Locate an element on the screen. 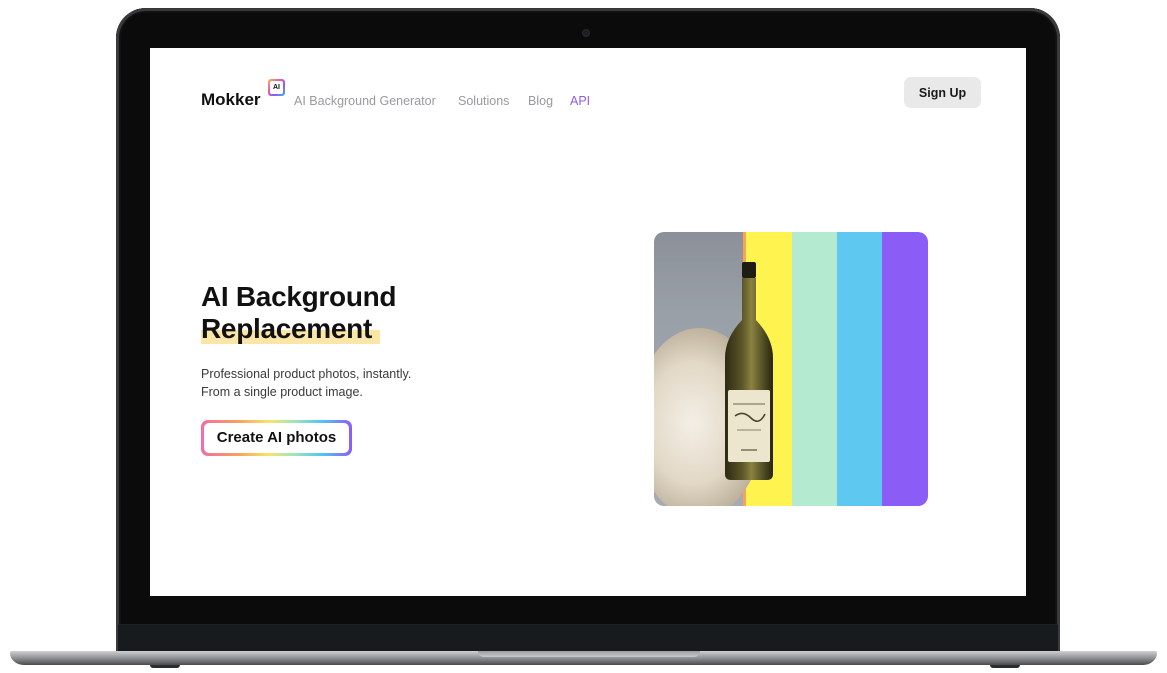 The image size is (1167, 673). ai-badge-label: AI is located at coordinates (276, 87).